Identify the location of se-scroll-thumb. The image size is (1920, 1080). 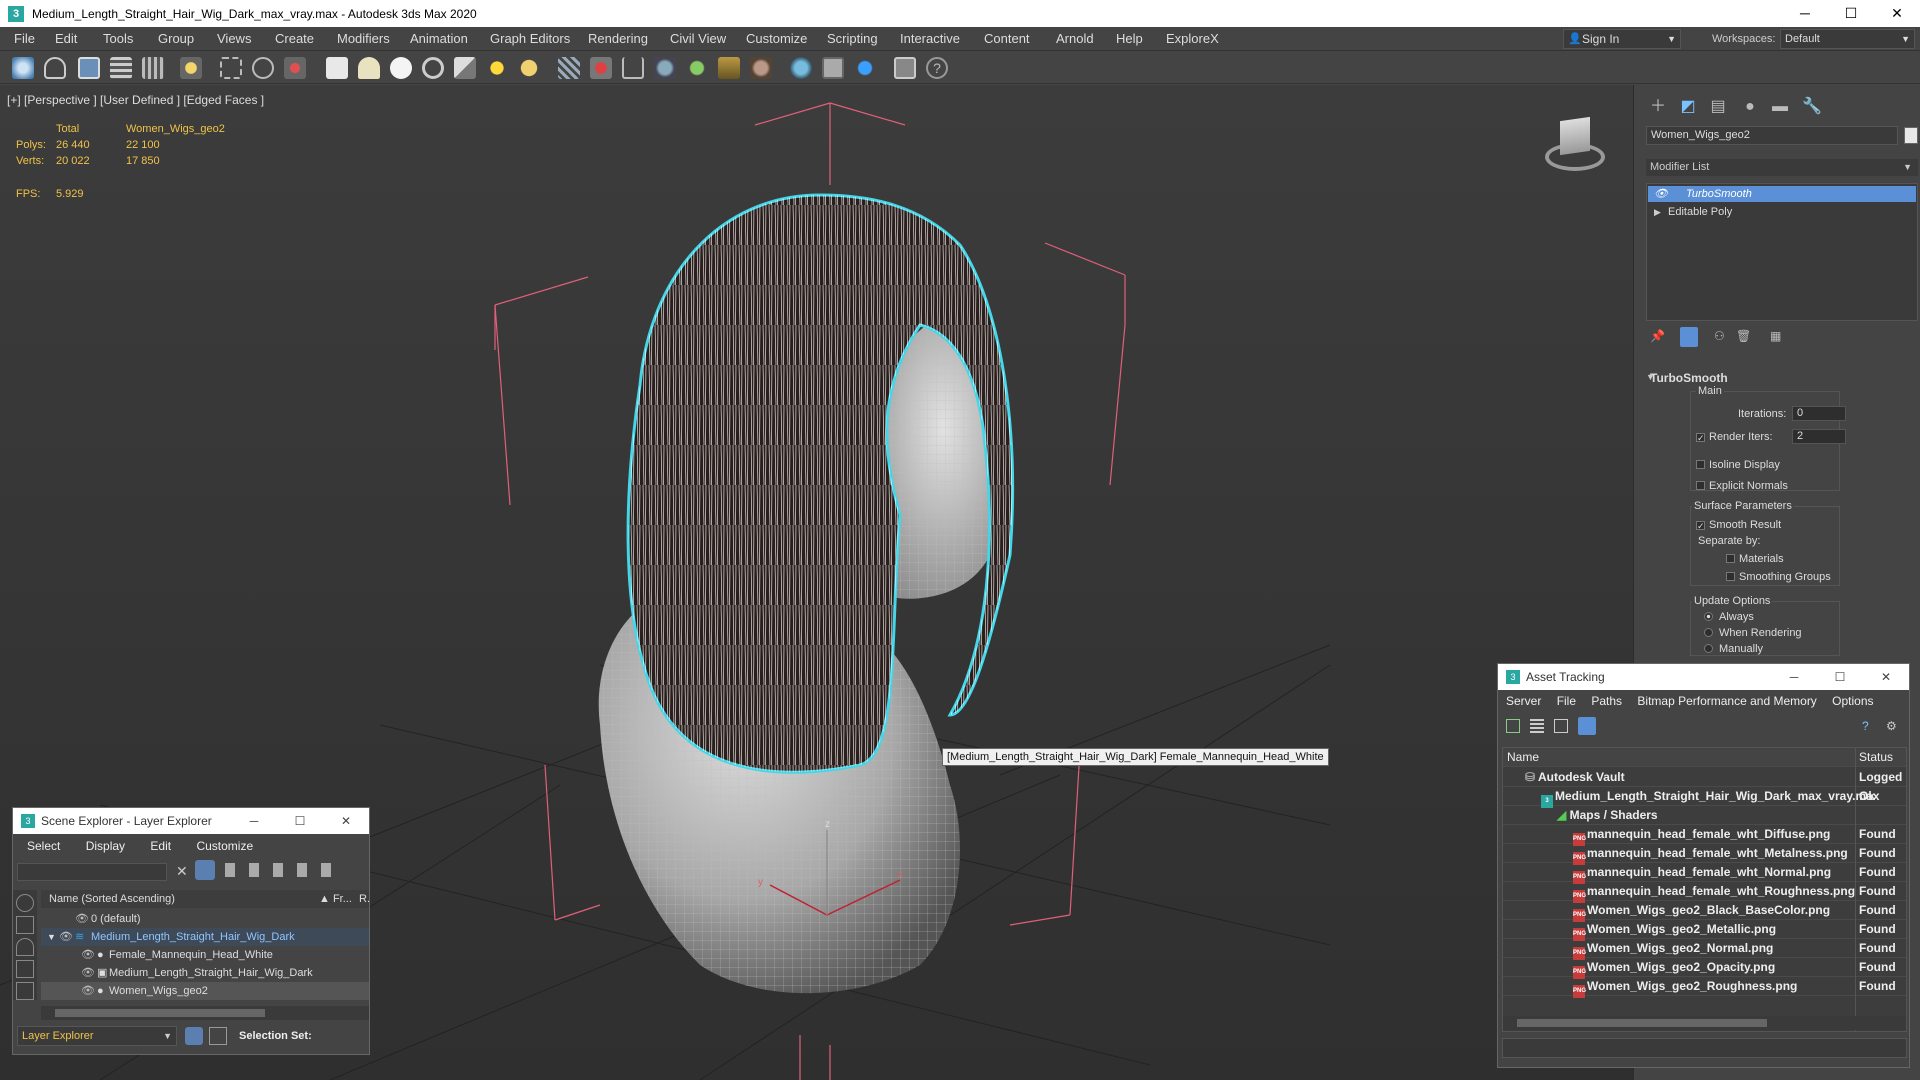
(160, 1013).